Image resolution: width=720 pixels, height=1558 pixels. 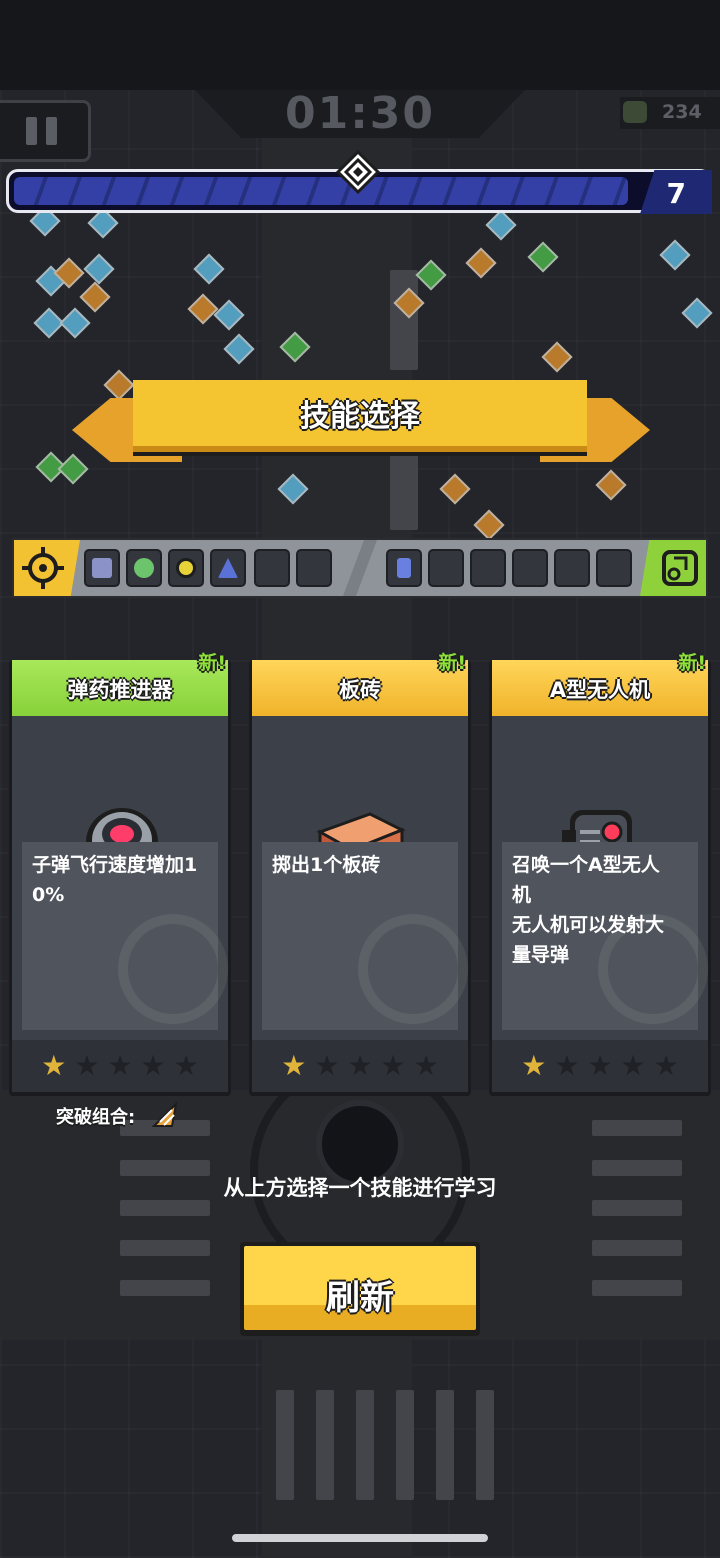 What do you see at coordinates (682, 112) in the screenshot?
I see `kill-count: 234` at bounding box center [682, 112].